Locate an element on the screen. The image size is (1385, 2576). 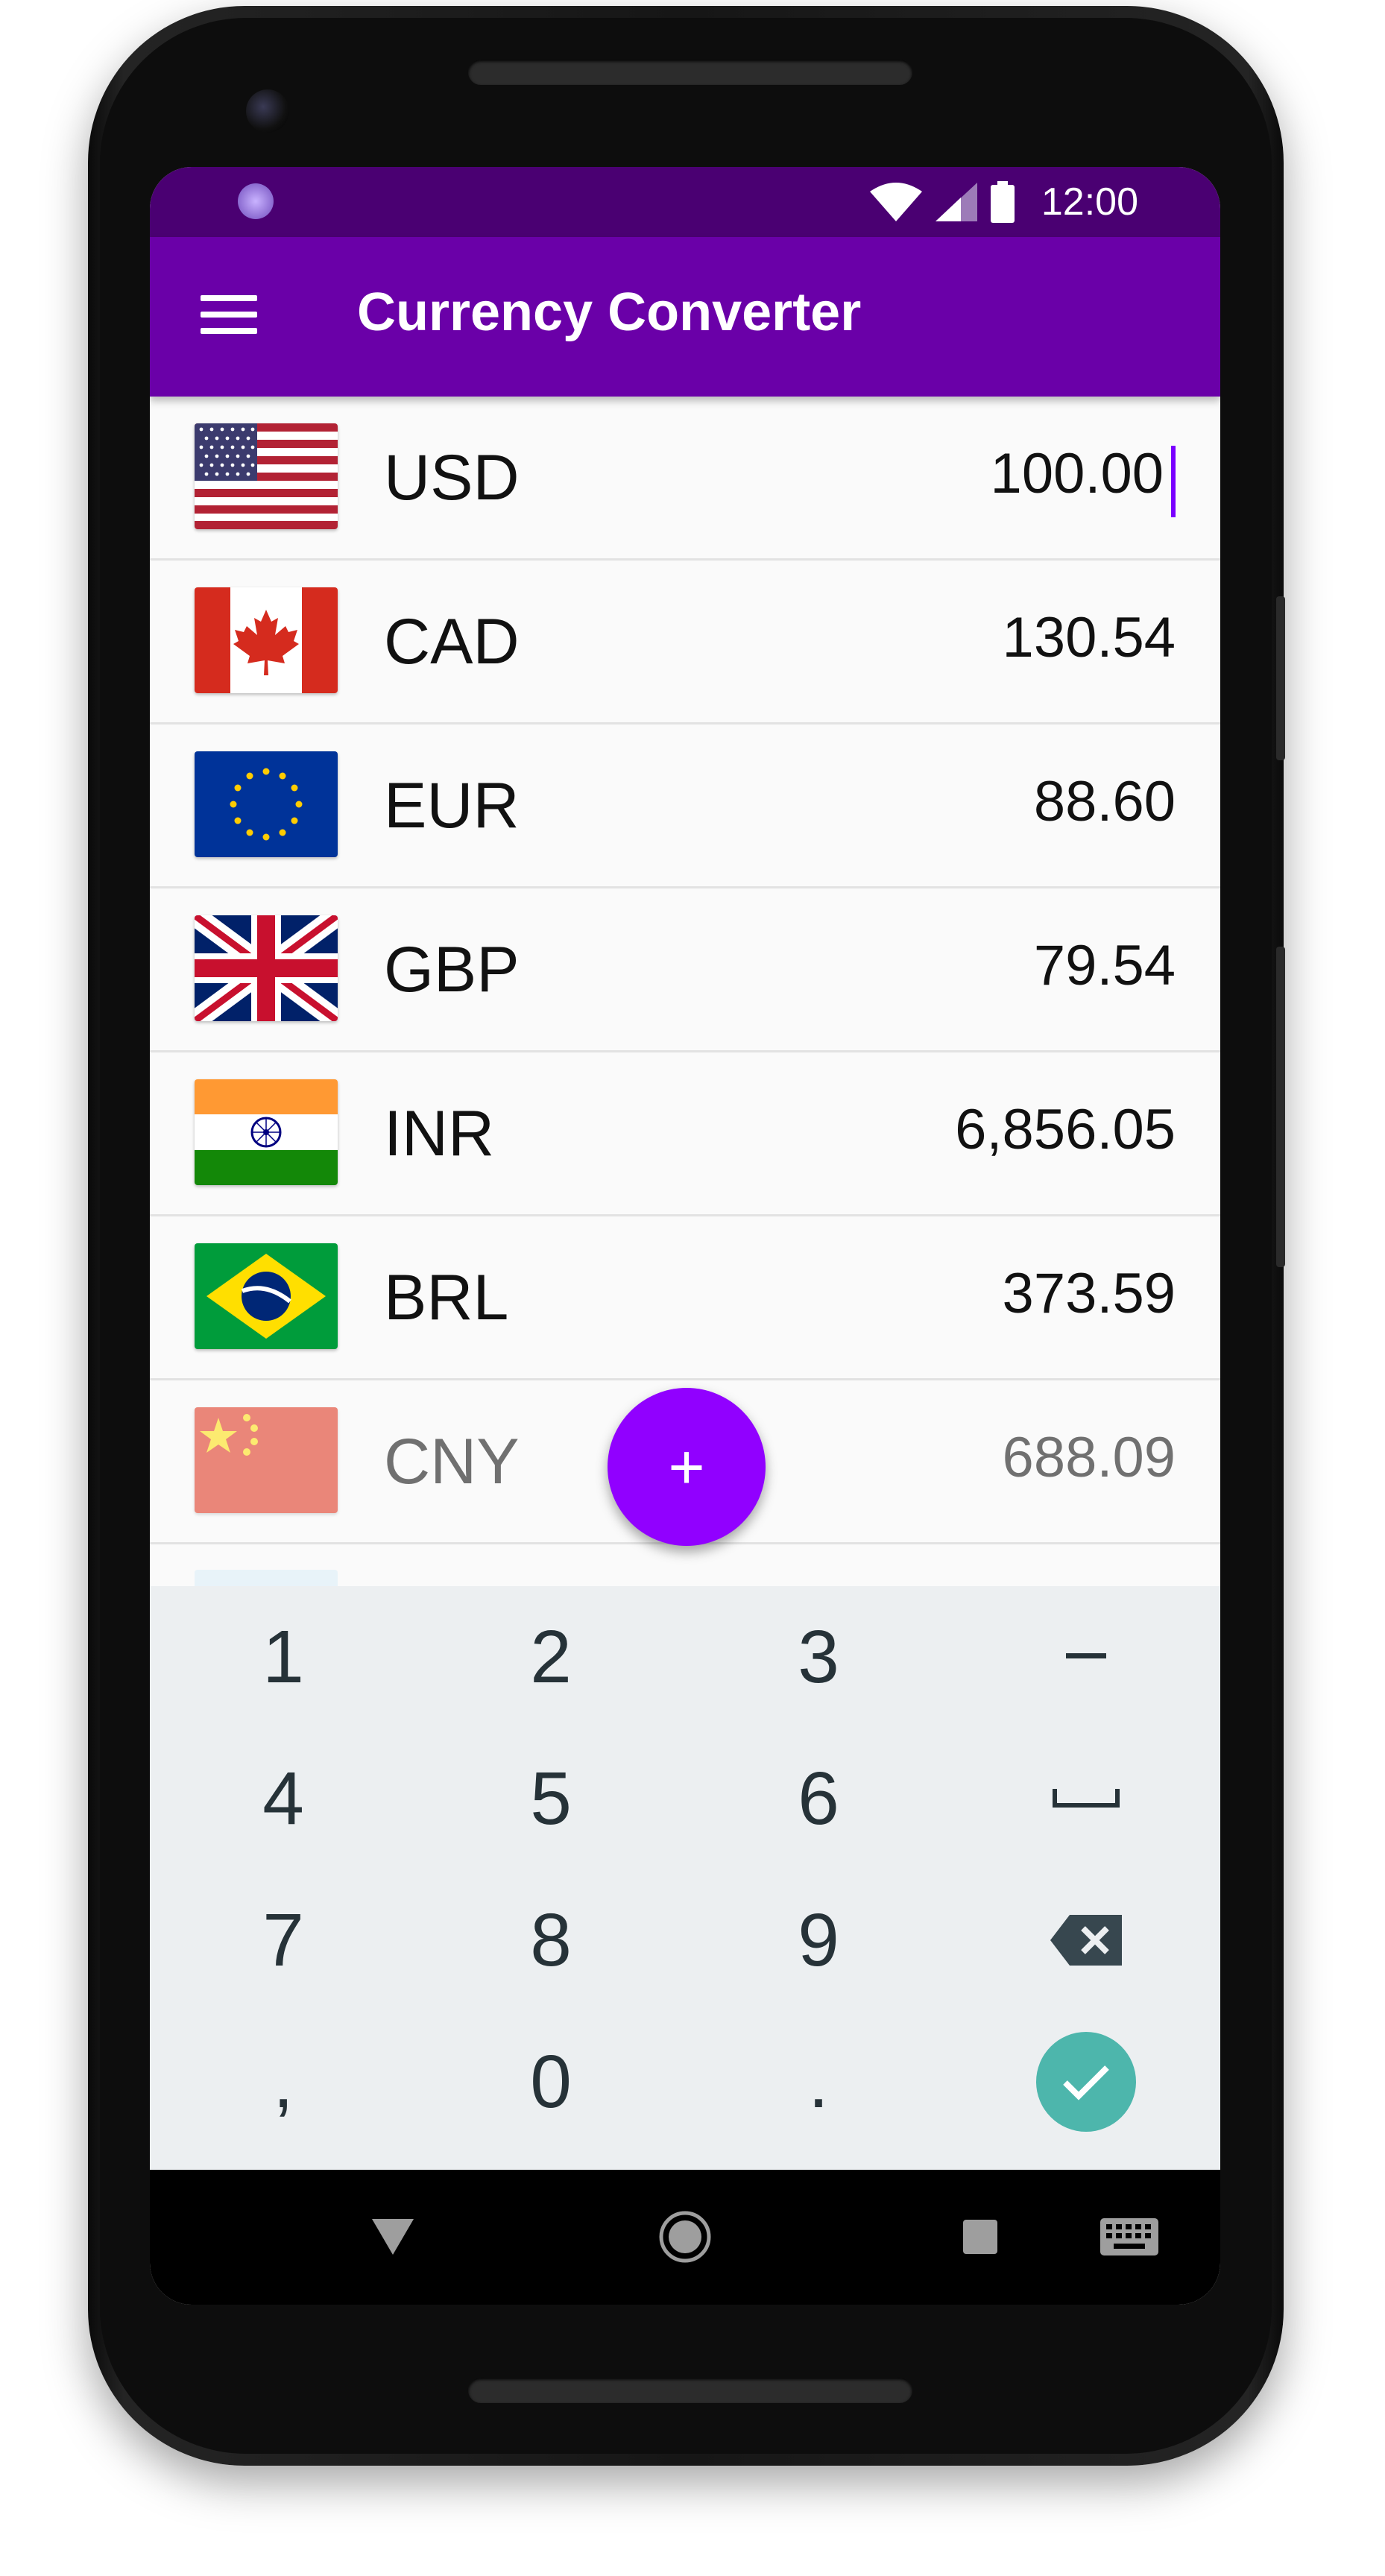
navigation-bar is located at coordinates (685, 2237).